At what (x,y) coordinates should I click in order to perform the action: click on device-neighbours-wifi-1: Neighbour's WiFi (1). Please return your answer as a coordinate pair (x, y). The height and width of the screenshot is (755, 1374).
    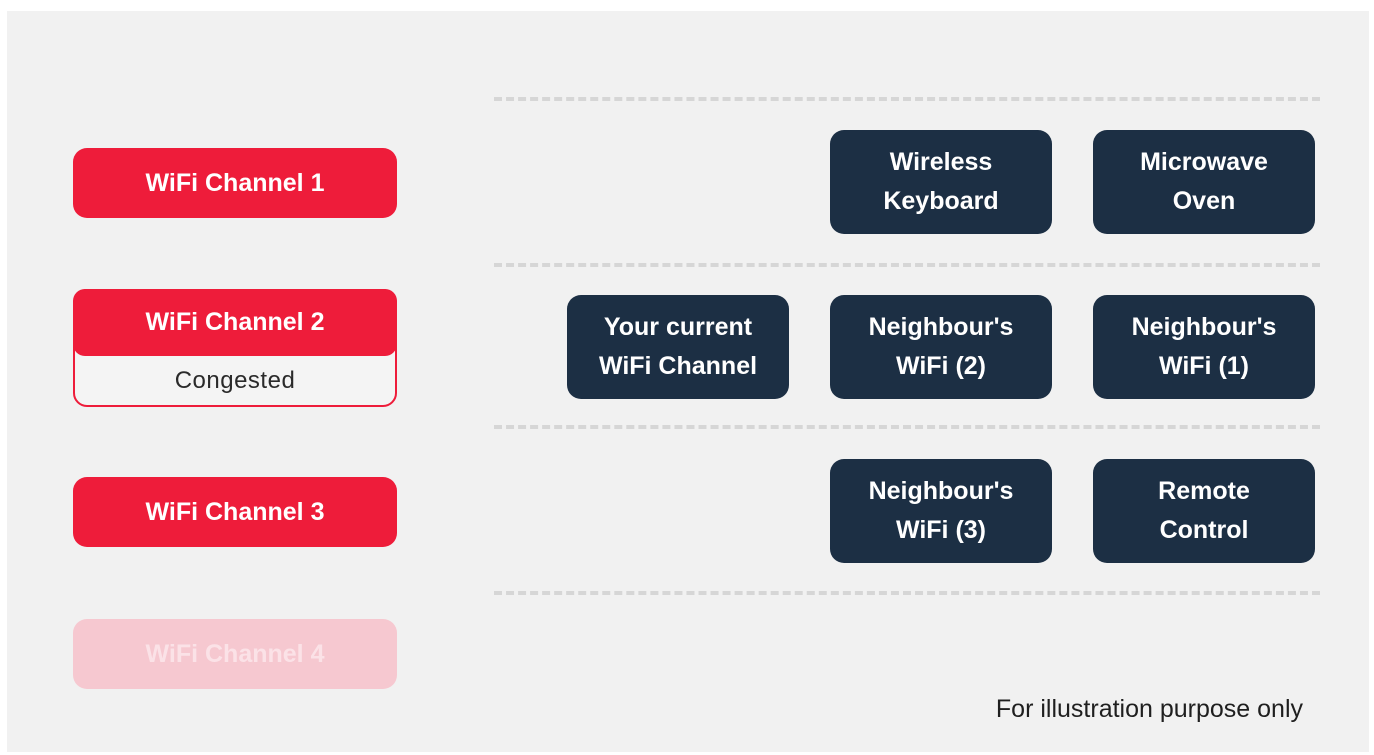
    Looking at the image, I should click on (1204, 347).